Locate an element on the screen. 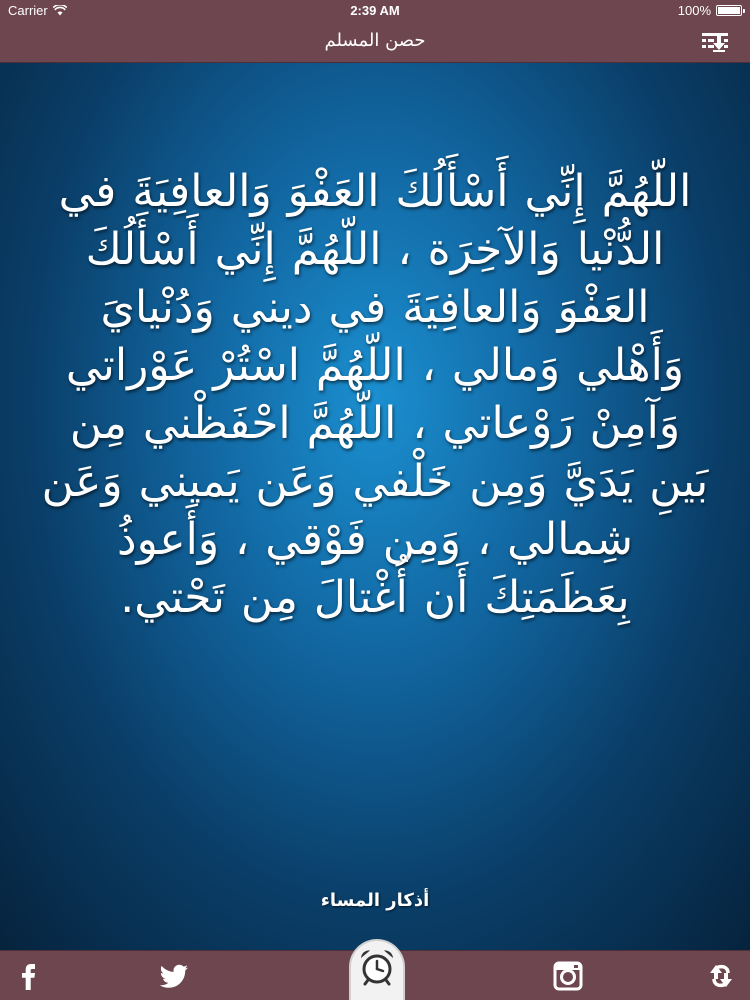 This screenshot has height=1000, width=750. share-arrows-icon is located at coordinates (721, 976).